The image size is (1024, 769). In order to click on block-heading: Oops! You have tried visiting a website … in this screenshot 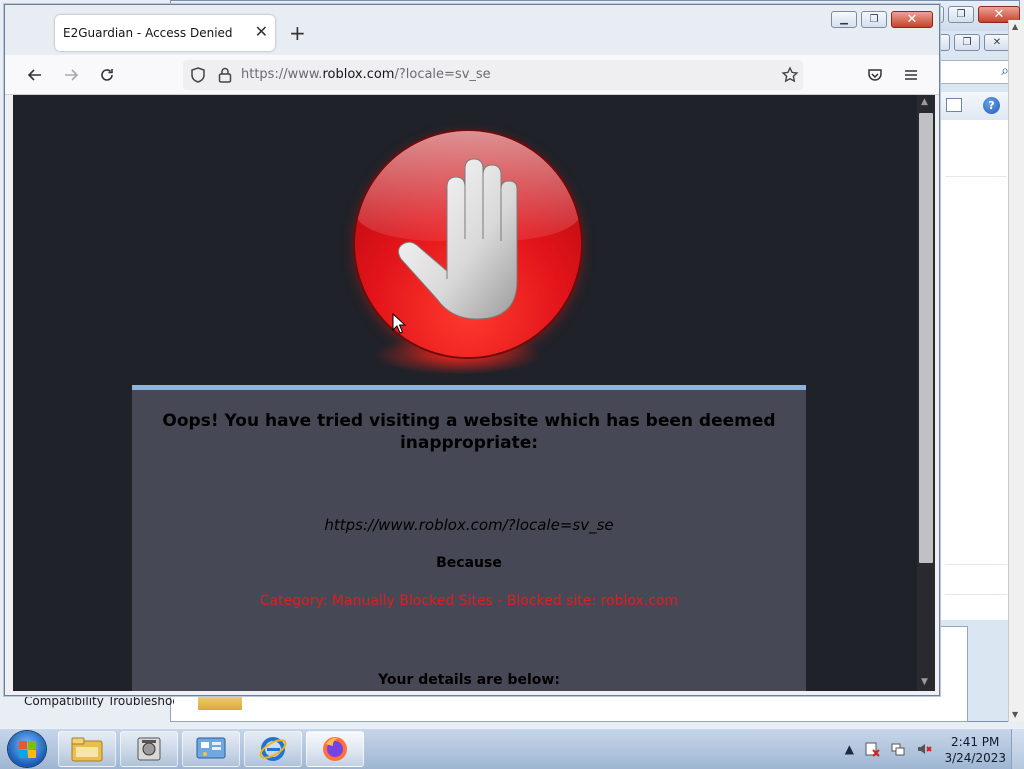, I will do `click(469, 432)`.